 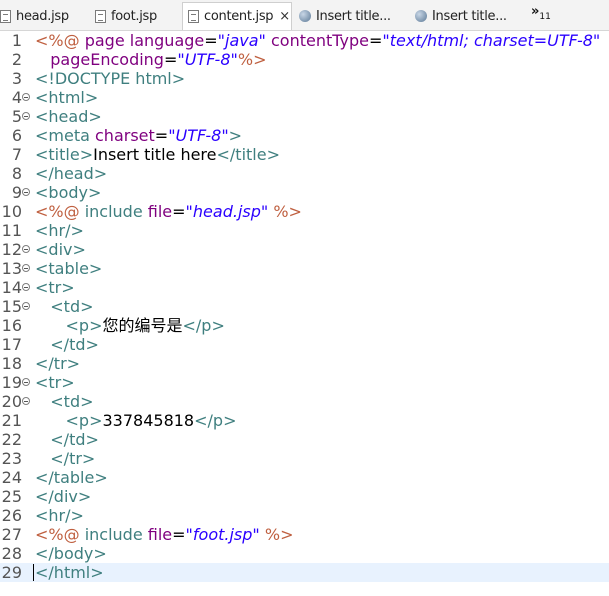 I want to click on code-line: 25 </div>, so click(x=304, y=496).